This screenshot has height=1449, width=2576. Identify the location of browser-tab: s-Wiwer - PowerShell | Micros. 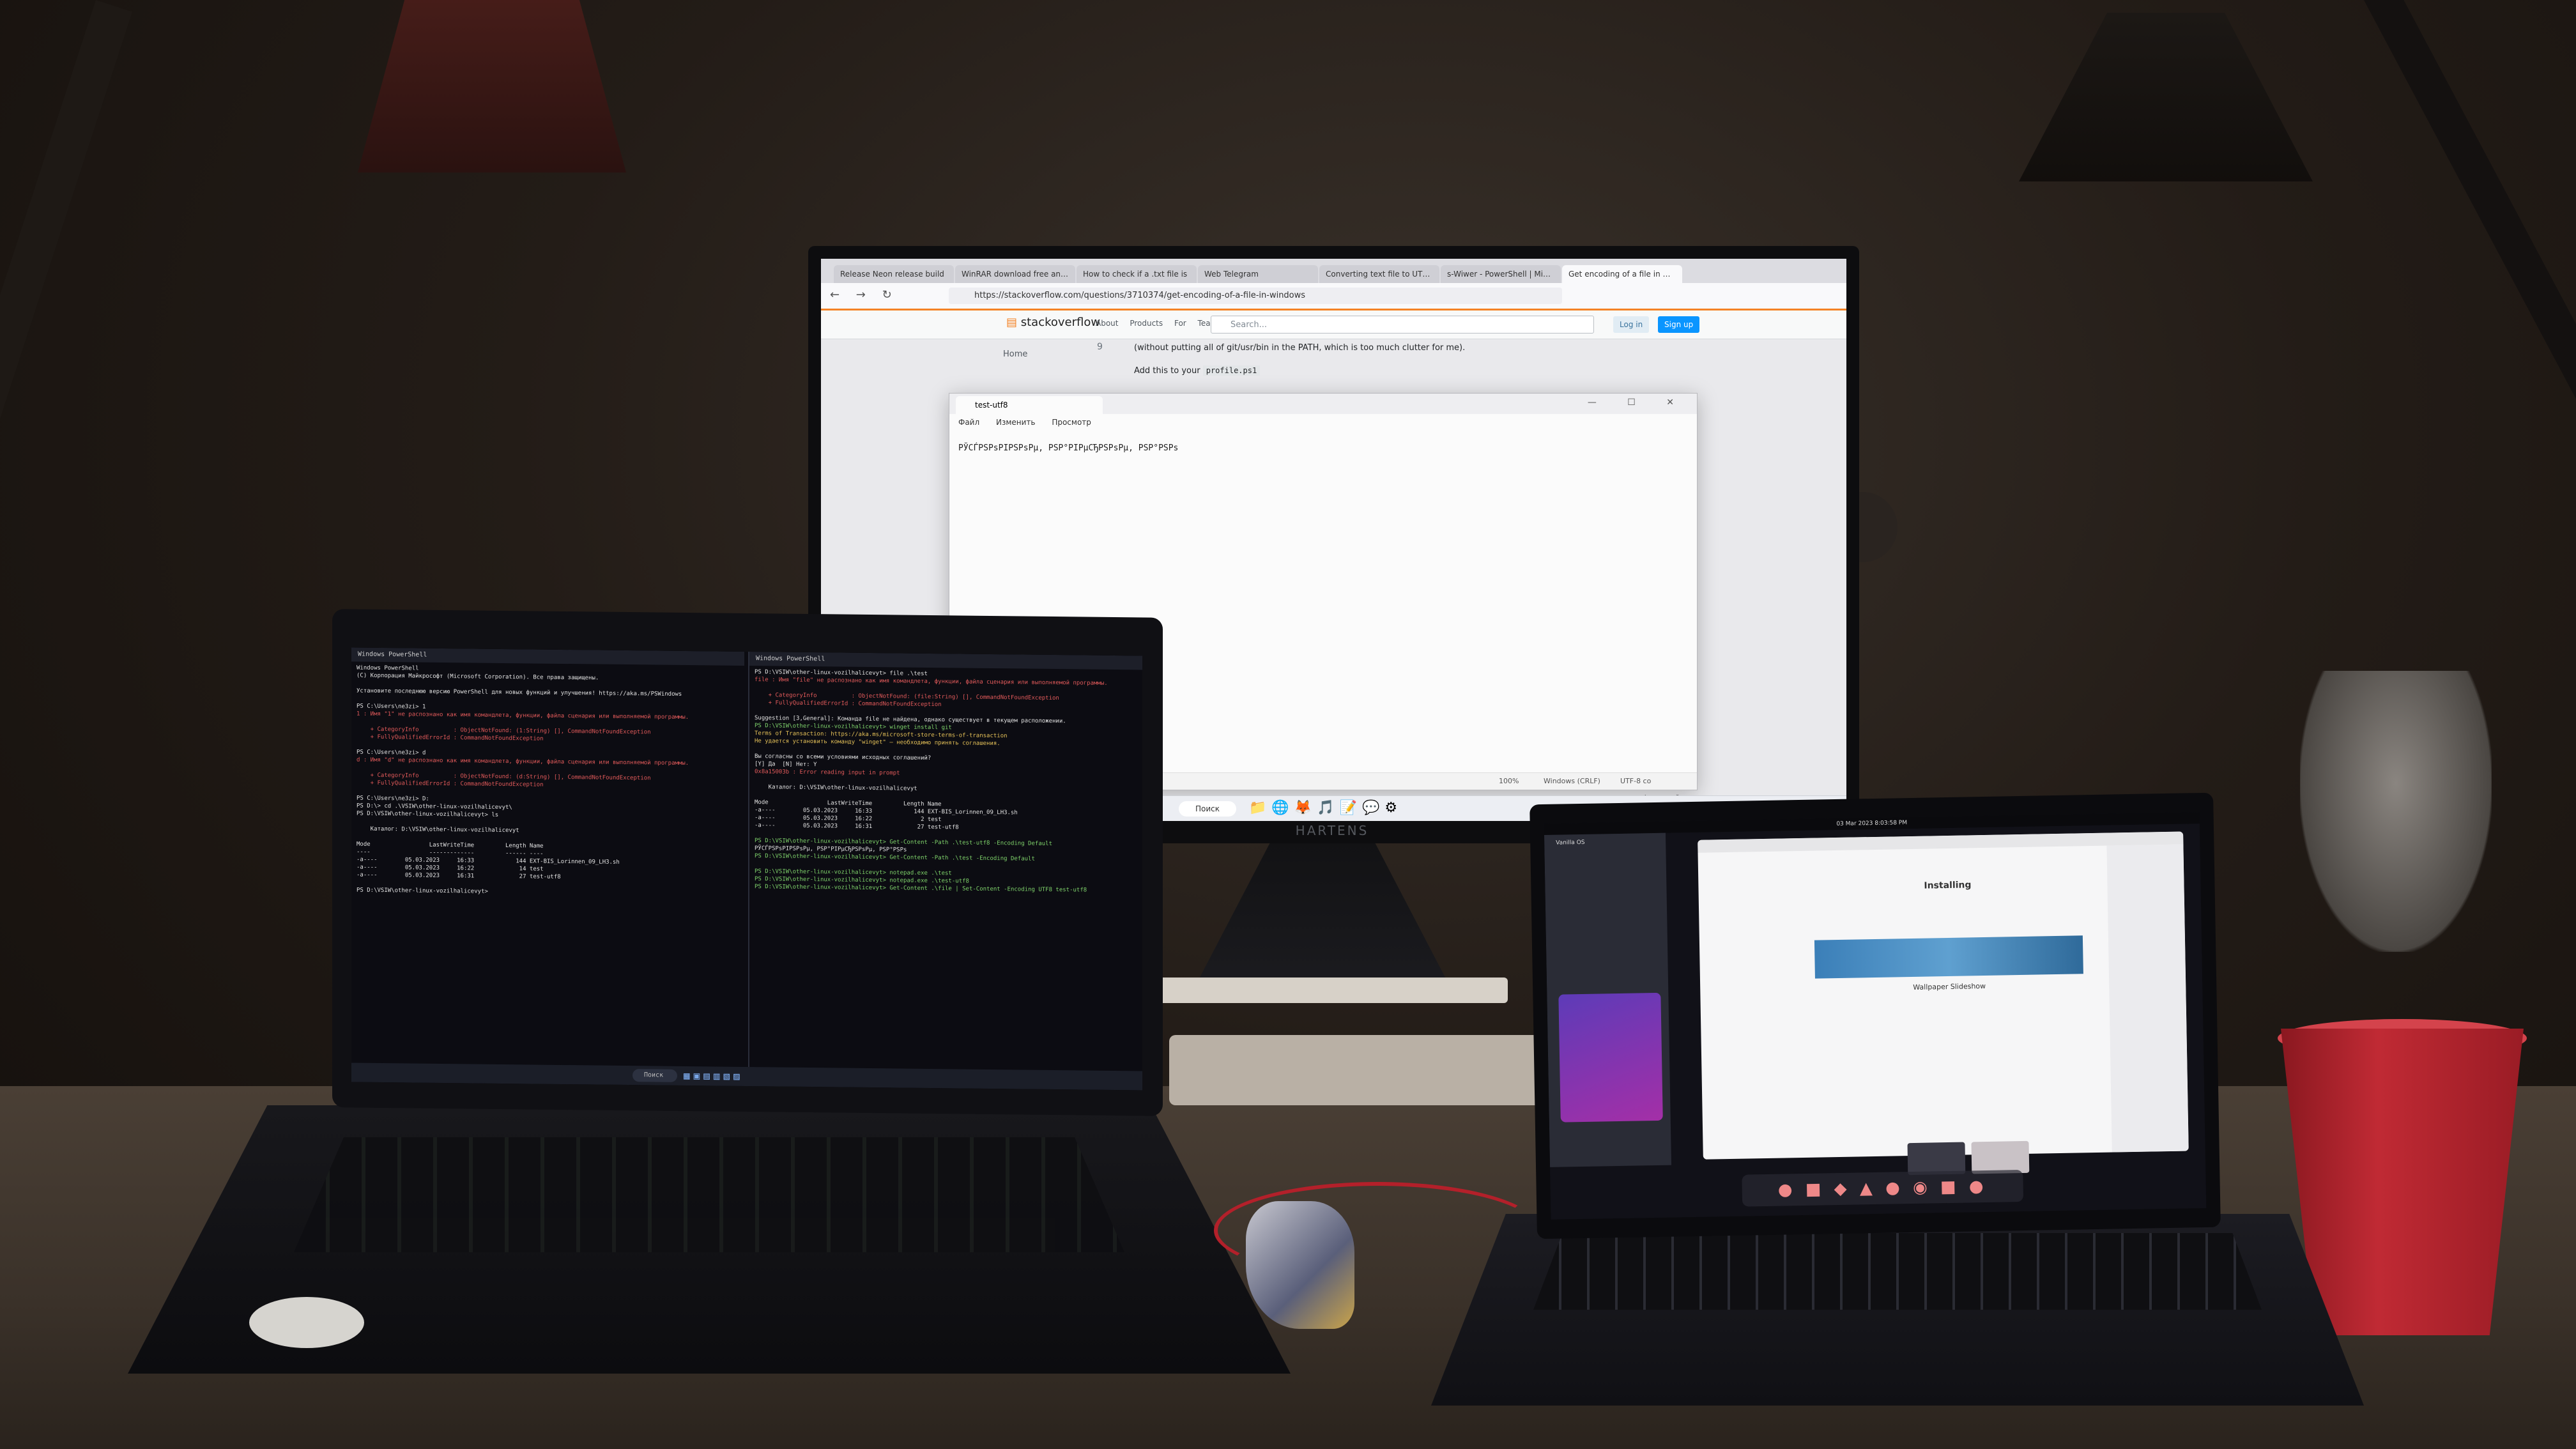
(1501, 274).